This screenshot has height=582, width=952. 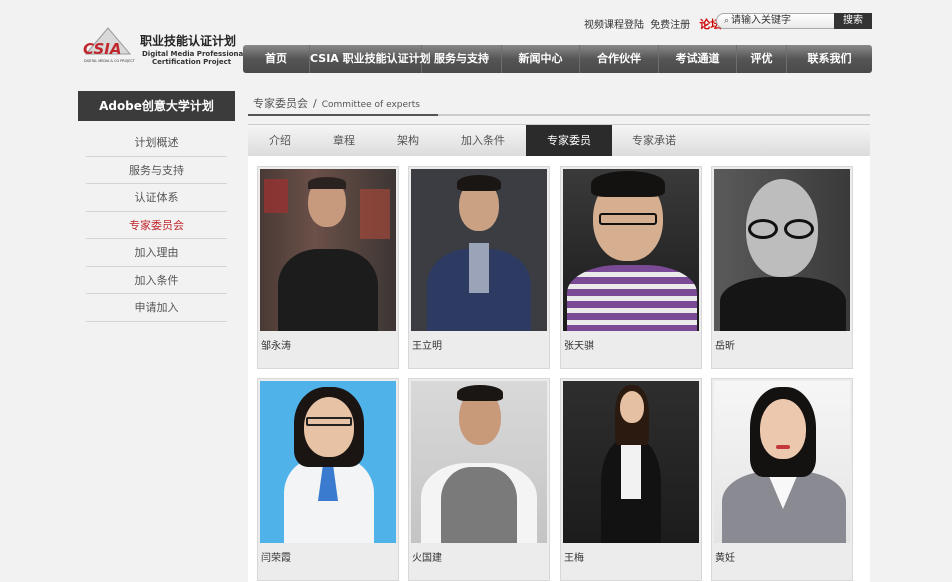 I want to click on sidebar-item-service: 服务与支持, so click(x=156, y=170).